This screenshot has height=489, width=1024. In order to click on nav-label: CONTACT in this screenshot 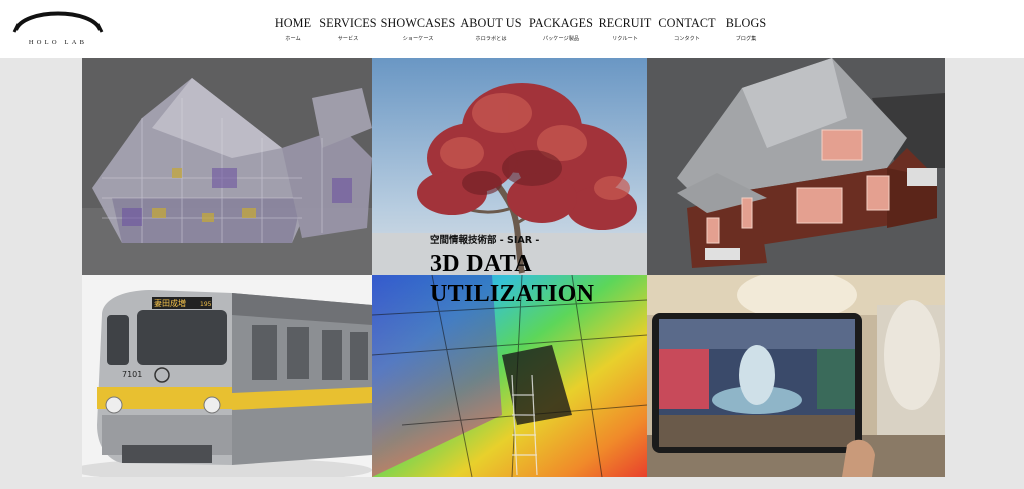, I will do `click(687, 23)`.